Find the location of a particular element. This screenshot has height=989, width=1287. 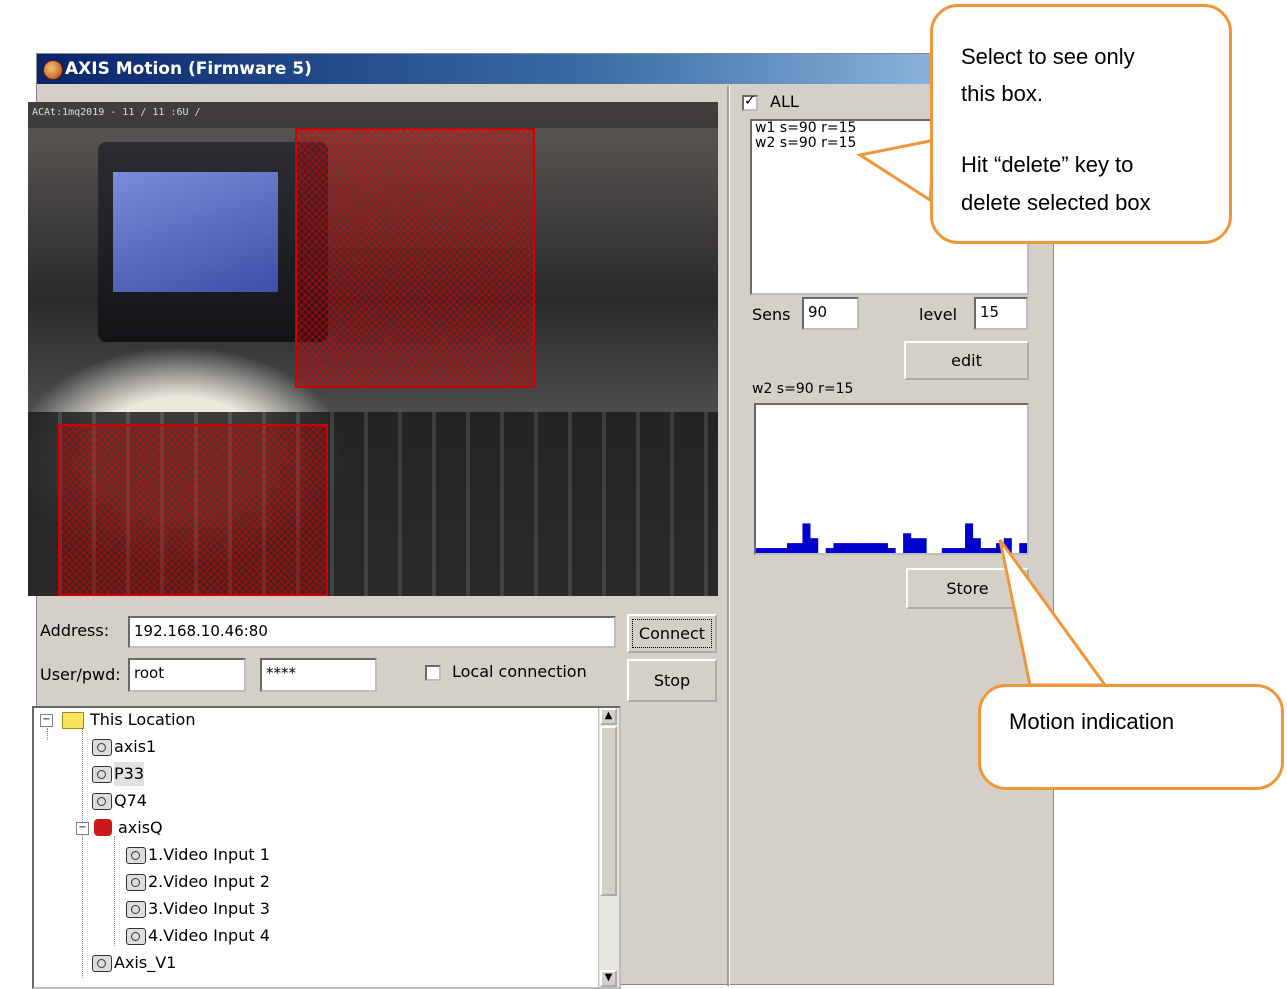

tree-item-label: 2.Video Input 2 is located at coordinates (209, 881).